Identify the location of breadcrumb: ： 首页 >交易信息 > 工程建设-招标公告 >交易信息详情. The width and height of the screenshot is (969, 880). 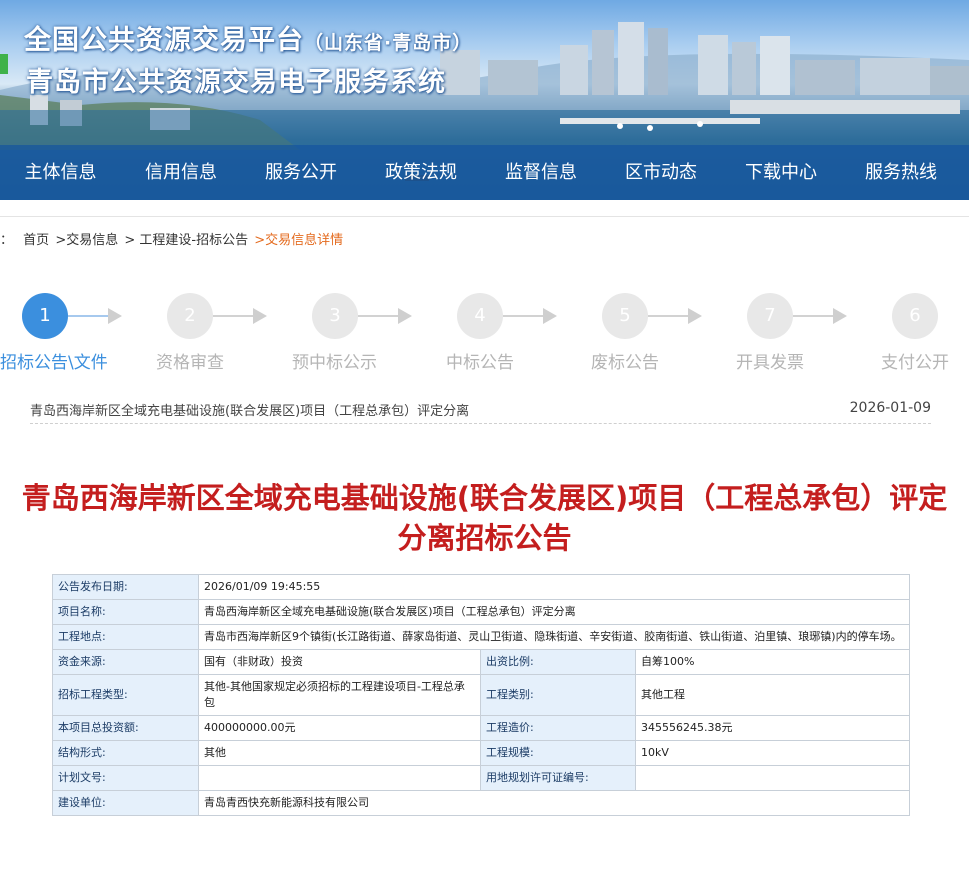
(484, 236).